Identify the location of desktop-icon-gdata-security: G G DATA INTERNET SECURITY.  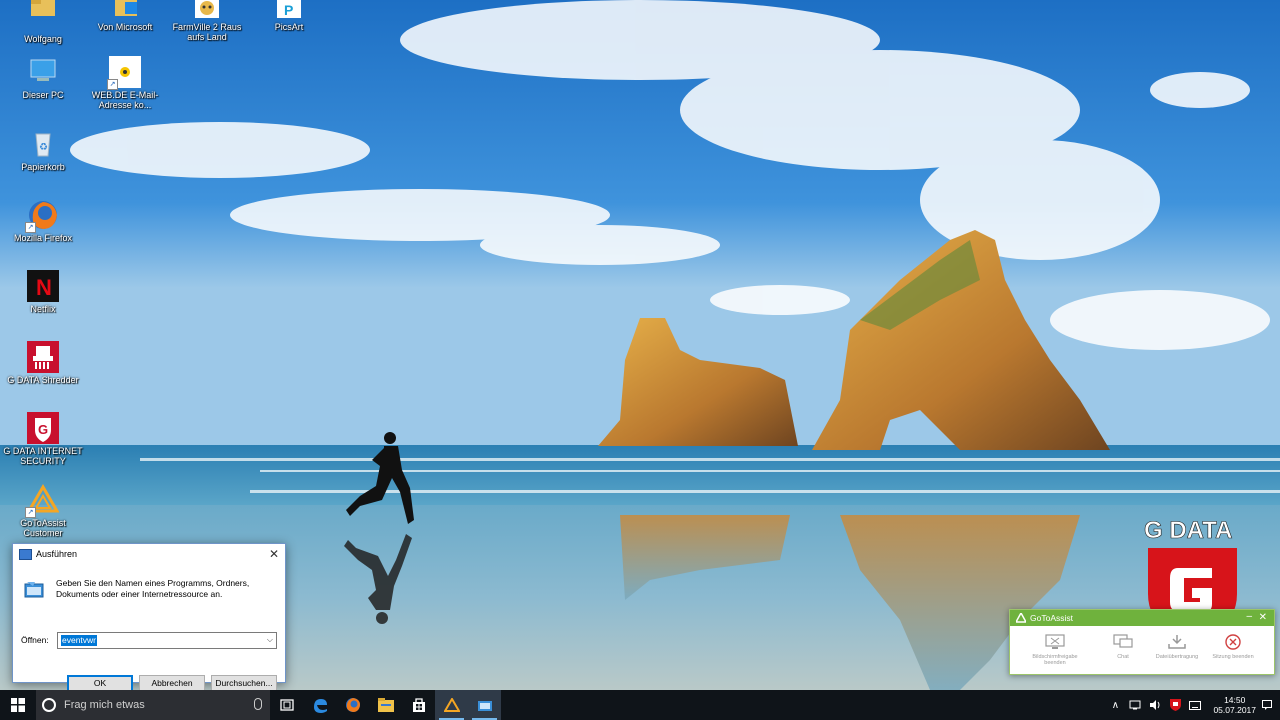
(43, 439).